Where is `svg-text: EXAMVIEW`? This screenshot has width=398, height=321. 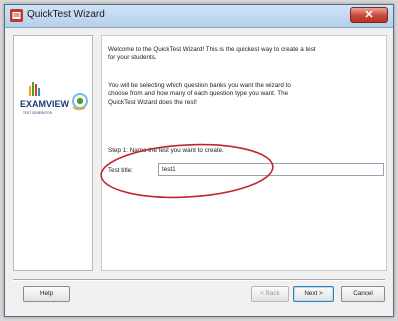
svg-text: EXAMVIEW is located at coordinates (45, 104).